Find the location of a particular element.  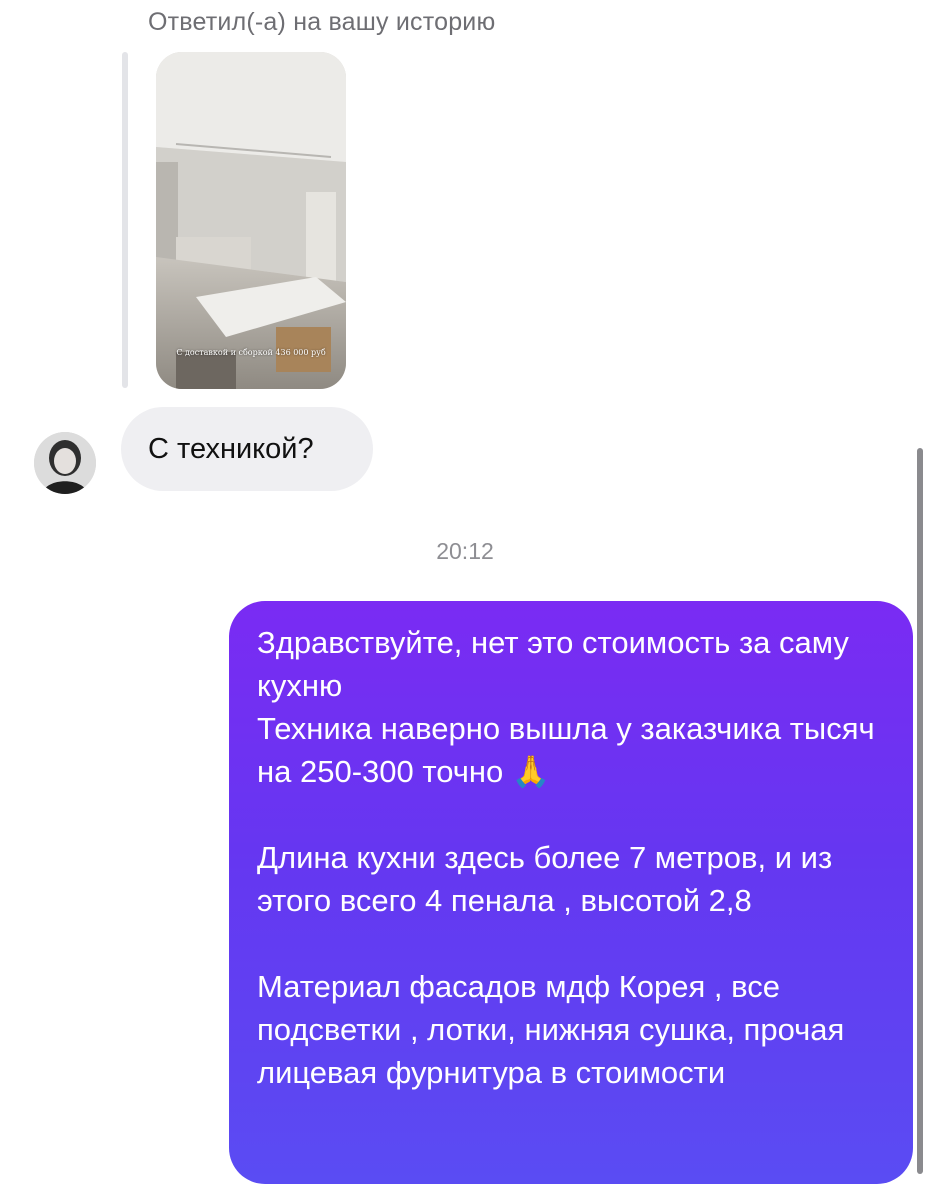

incoming-message-bubble: С техникой? is located at coordinates (247, 449).